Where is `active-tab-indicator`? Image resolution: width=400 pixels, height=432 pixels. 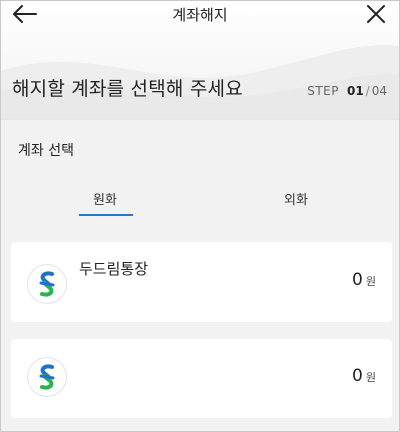 active-tab-indicator is located at coordinates (106, 215).